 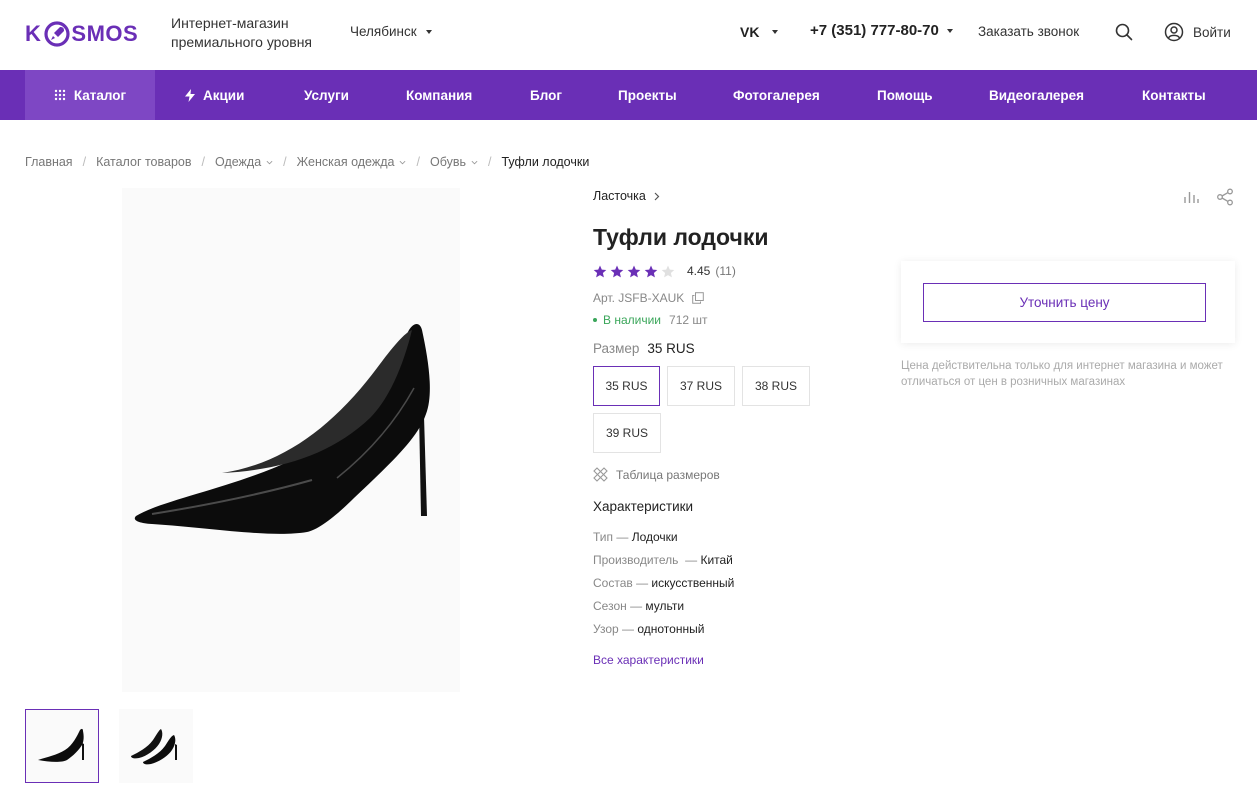 I want to click on spec-name: Сезон, so click(x=610, y=606).